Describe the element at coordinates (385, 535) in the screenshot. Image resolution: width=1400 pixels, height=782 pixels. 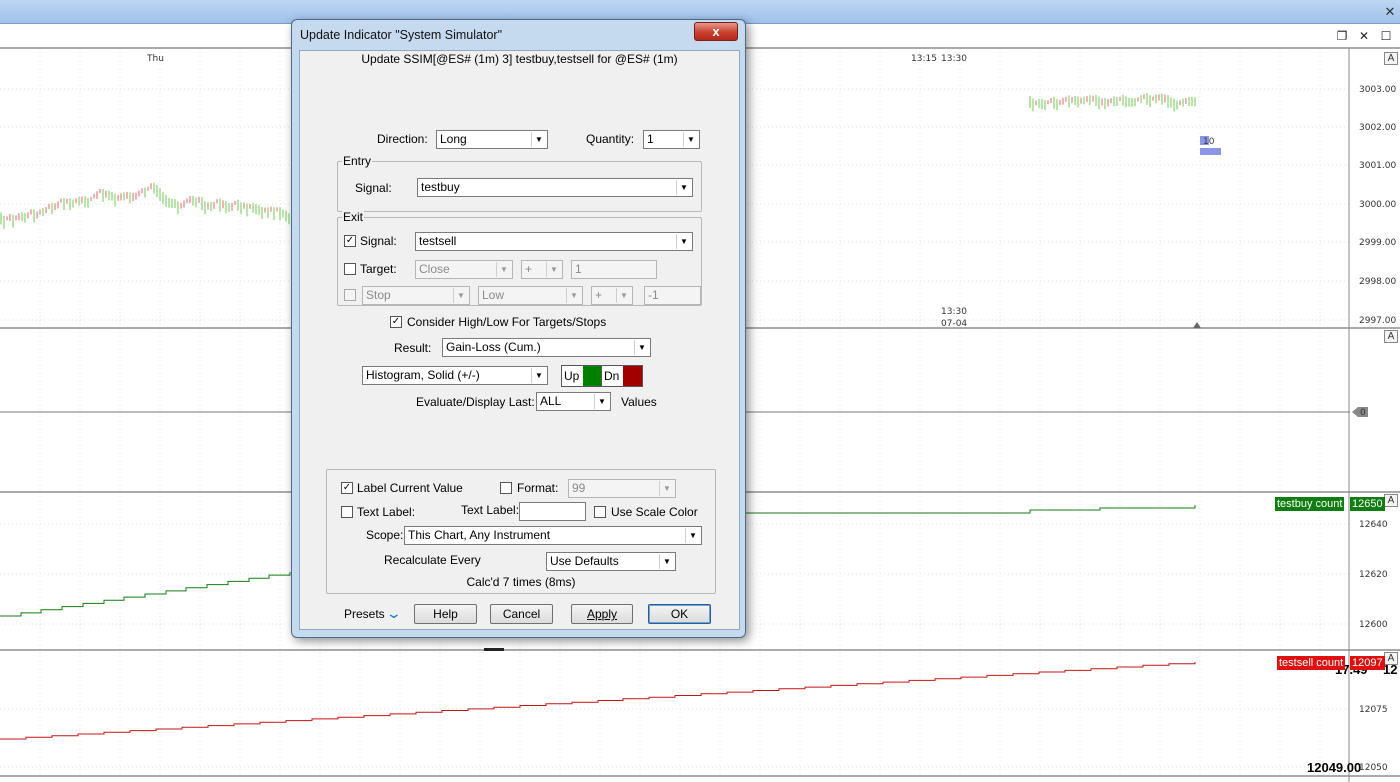
I see `scope-label: Scope:` at that location.